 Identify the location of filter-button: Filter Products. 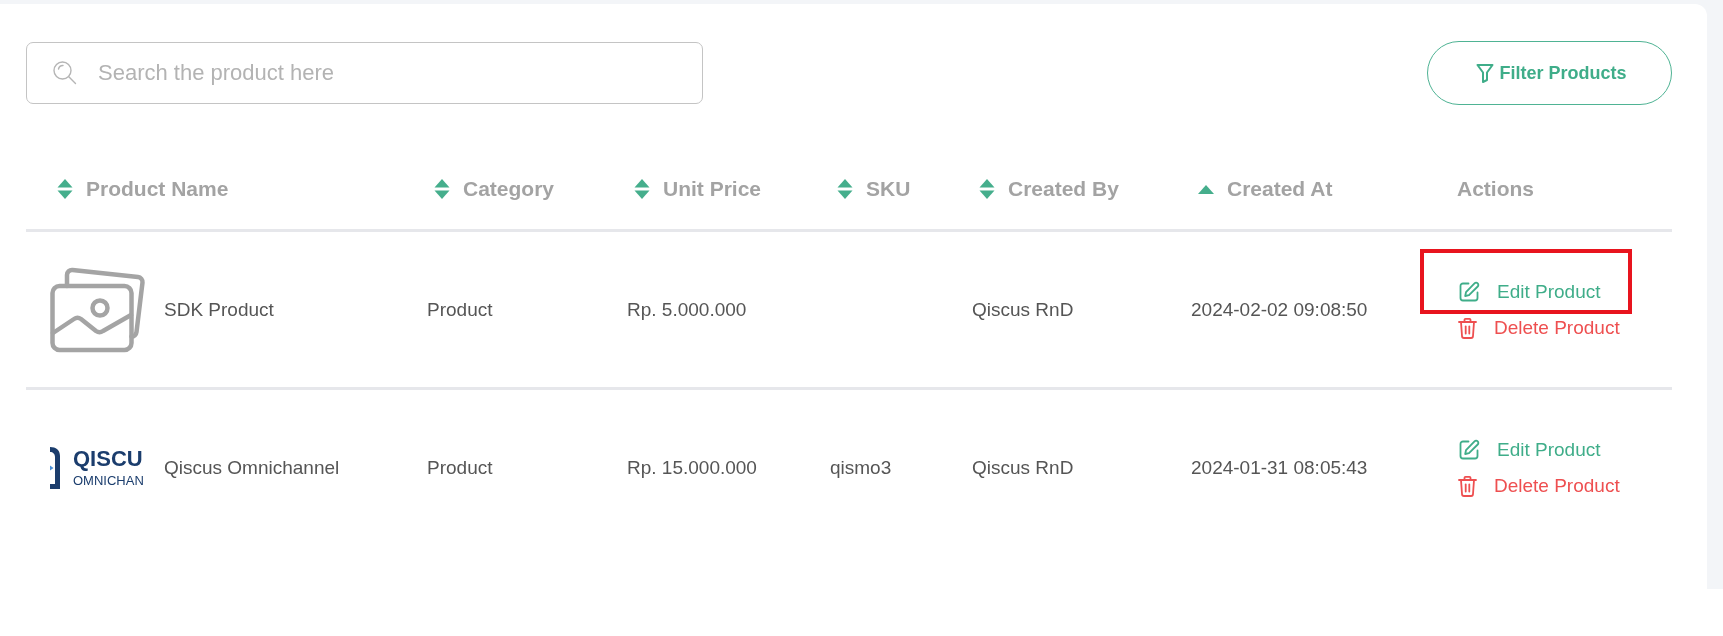
(1549, 73).